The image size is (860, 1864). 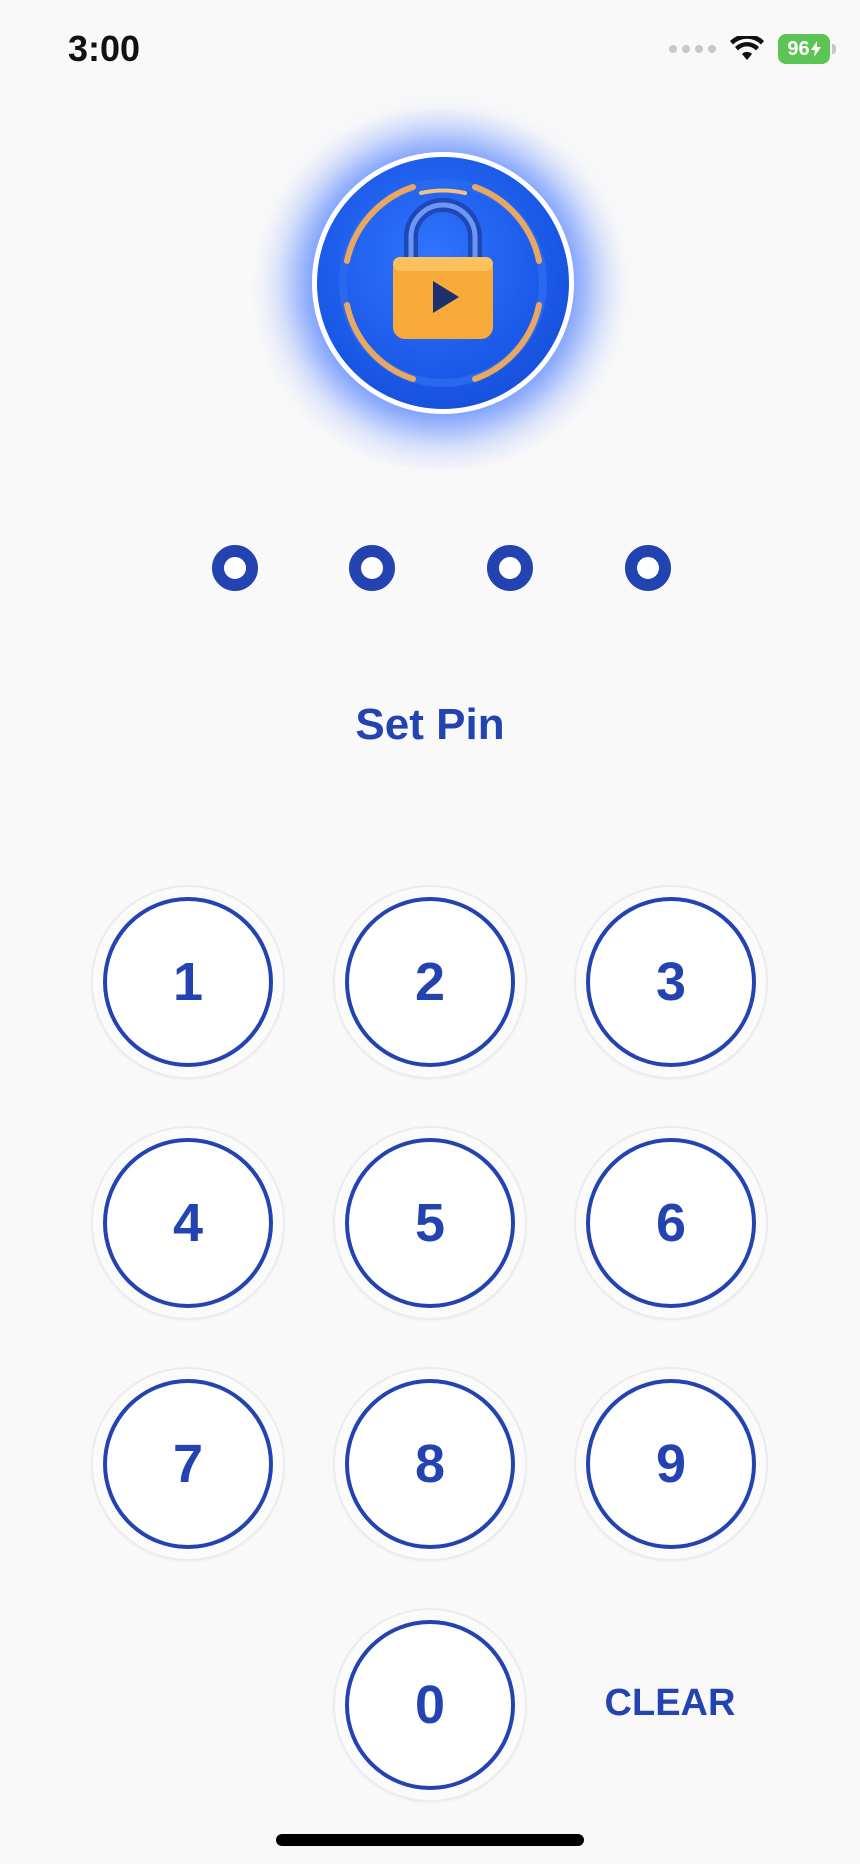 I want to click on wifi-icon, so click(x=747, y=48).